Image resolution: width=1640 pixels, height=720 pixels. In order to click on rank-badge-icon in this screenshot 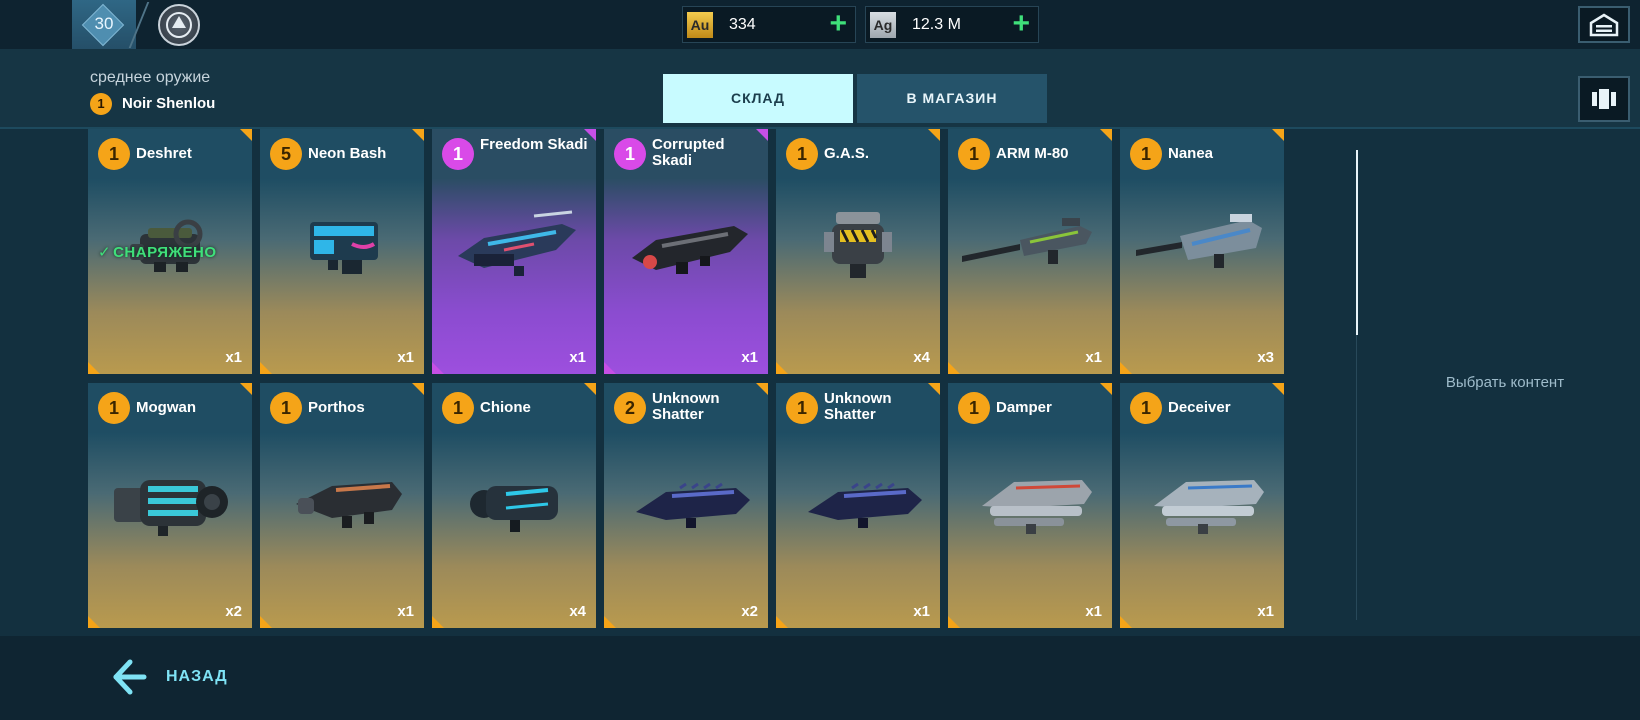, I will do `click(179, 25)`.